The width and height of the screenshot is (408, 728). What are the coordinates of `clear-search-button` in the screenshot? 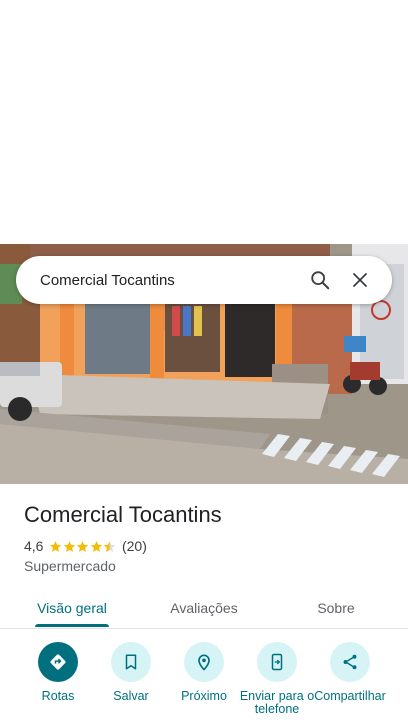 It's located at (360, 280).